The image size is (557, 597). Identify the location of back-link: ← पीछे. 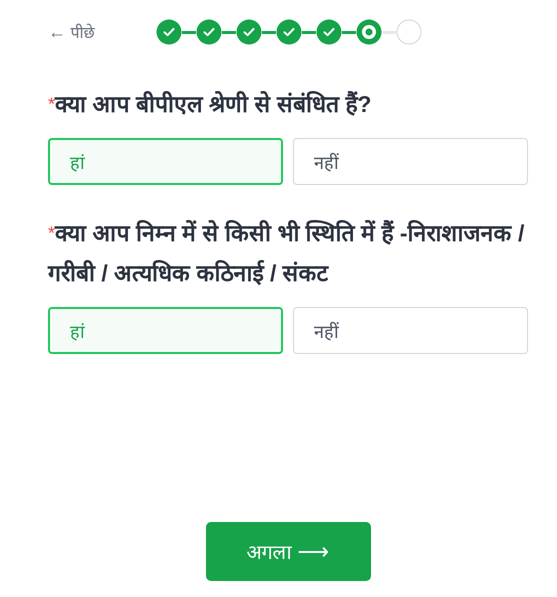
(102, 32).